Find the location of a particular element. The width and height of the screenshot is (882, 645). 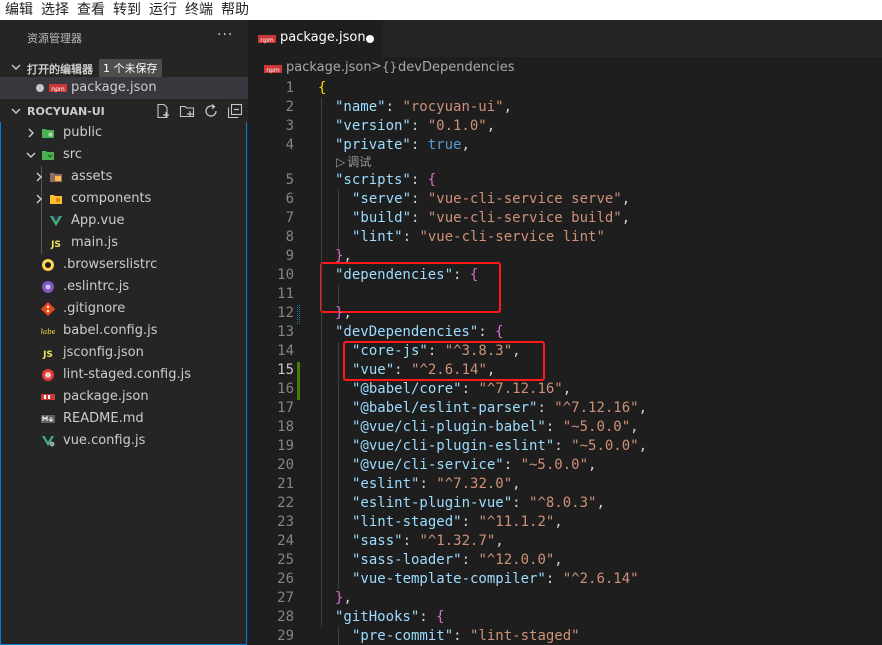

code-token: "vue-cli-service serve" is located at coordinates (524, 199).